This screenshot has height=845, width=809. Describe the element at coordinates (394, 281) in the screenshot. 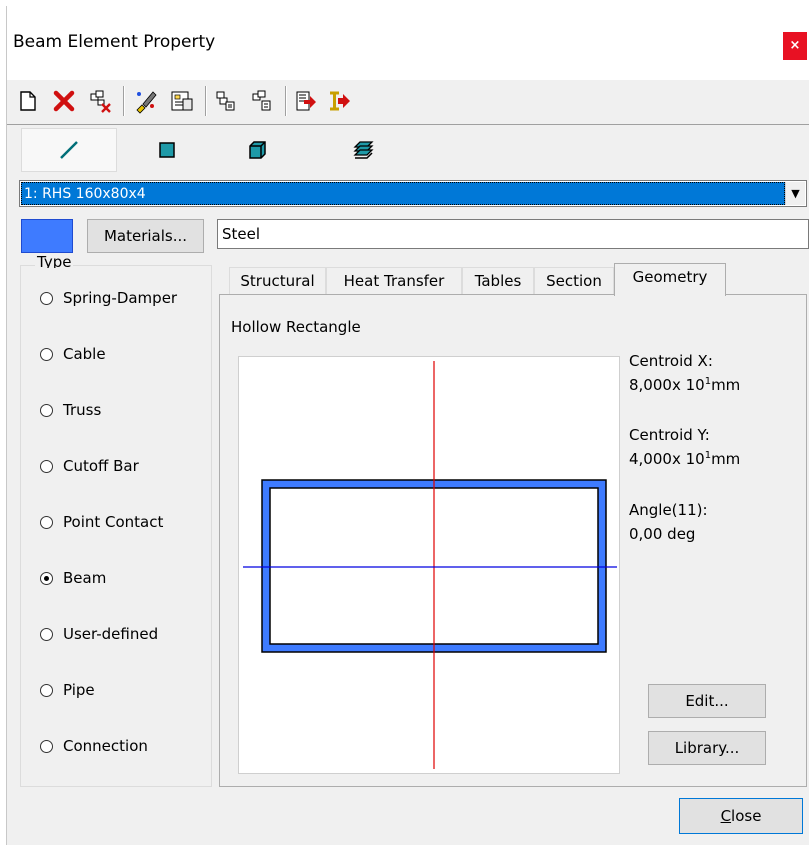

I see `tab-heat-transfer: Heat Transfer` at that location.